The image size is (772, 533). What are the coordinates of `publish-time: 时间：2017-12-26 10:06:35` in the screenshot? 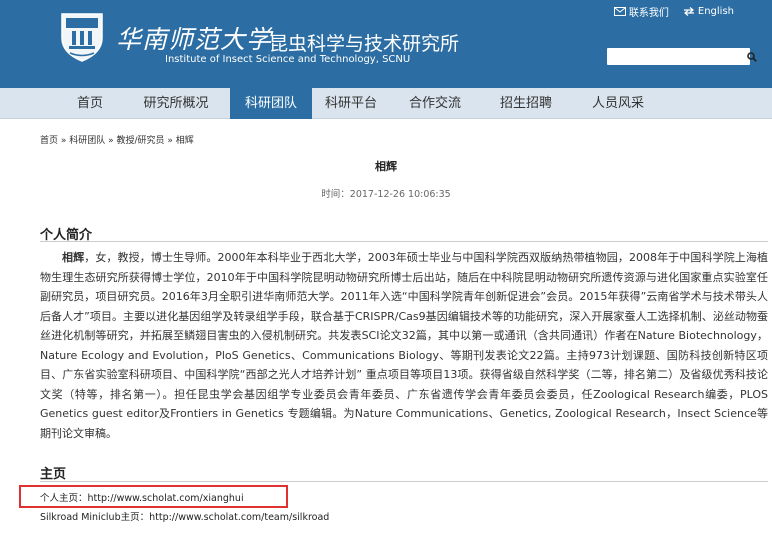 It's located at (386, 194).